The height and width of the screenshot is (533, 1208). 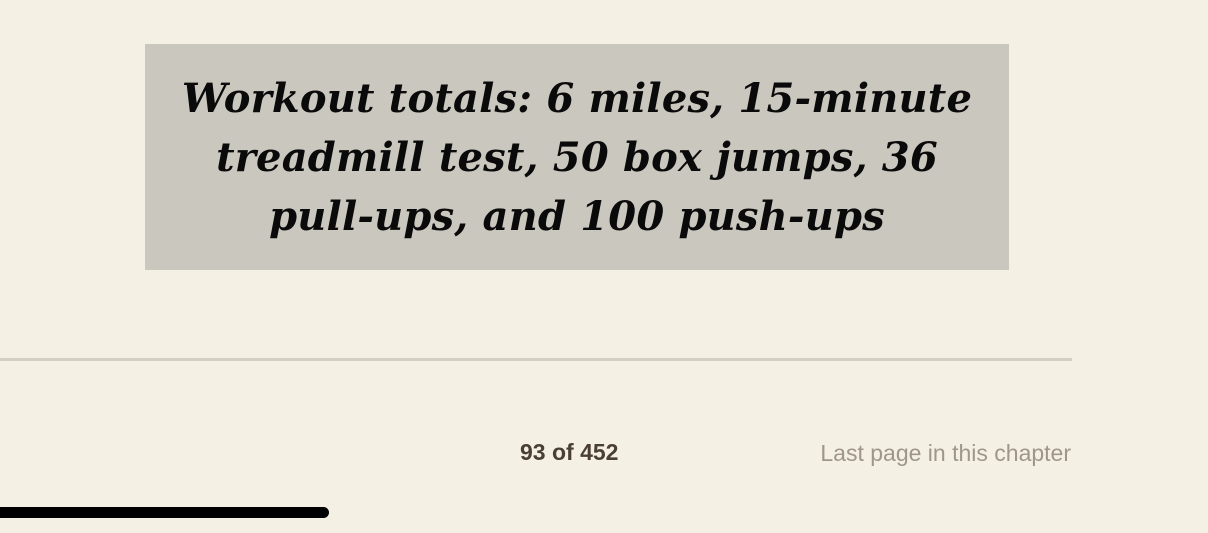 What do you see at coordinates (945, 453) in the screenshot?
I see `chapter-note: Last page in this chapter` at bounding box center [945, 453].